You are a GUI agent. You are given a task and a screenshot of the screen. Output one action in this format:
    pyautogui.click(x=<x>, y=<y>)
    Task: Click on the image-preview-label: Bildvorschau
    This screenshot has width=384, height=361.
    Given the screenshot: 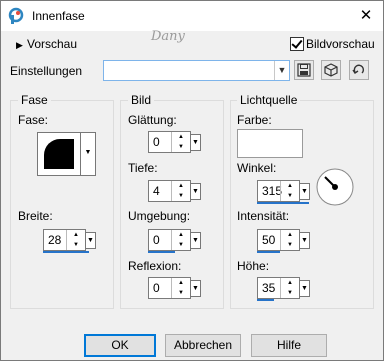 What is the action you would take?
    pyautogui.click(x=340, y=44)
    